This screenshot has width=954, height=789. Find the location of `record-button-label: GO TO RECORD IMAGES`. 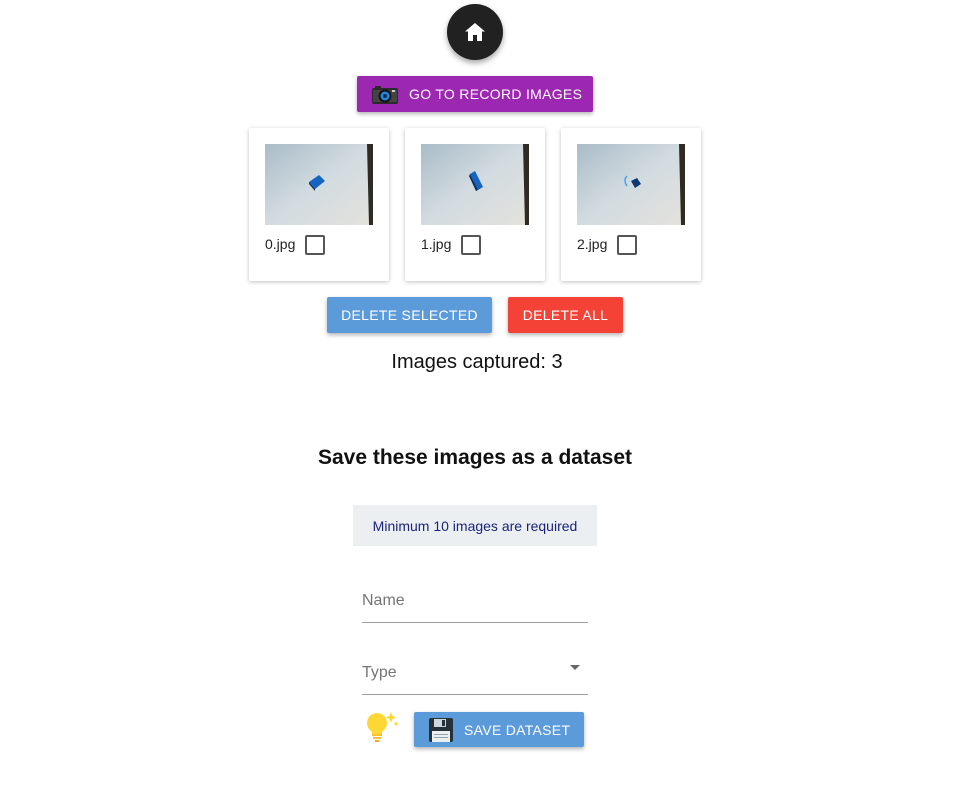

record-button-label: GO TO RECORD IMAGES is located at coordinates (496, 94).